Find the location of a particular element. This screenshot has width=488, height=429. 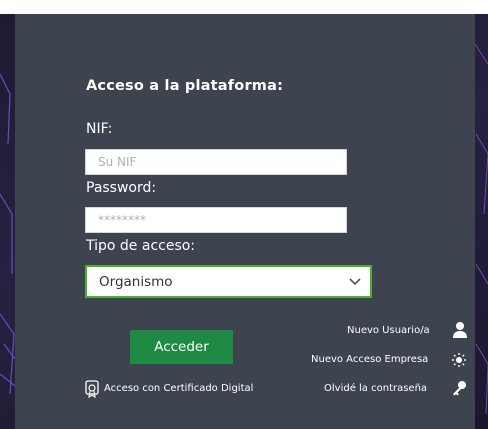

password-input is located at coordinates (216, 220).